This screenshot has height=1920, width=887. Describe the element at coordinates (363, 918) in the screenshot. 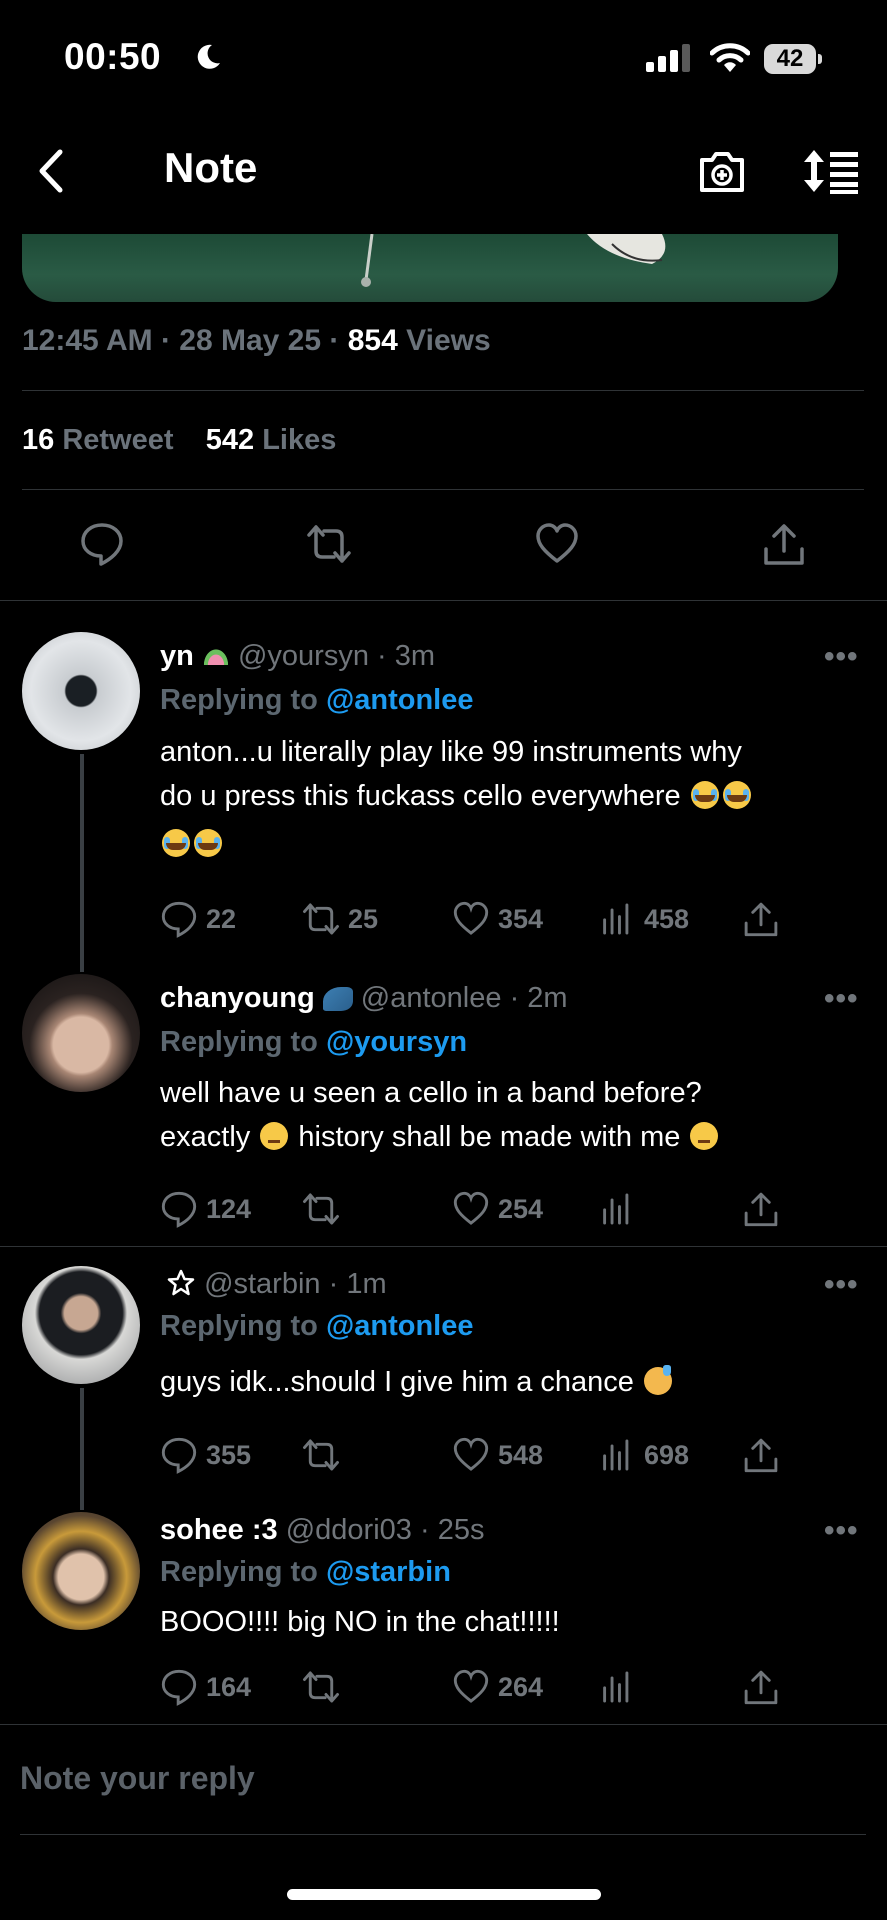

I see `retweet-count: 25` at that location.